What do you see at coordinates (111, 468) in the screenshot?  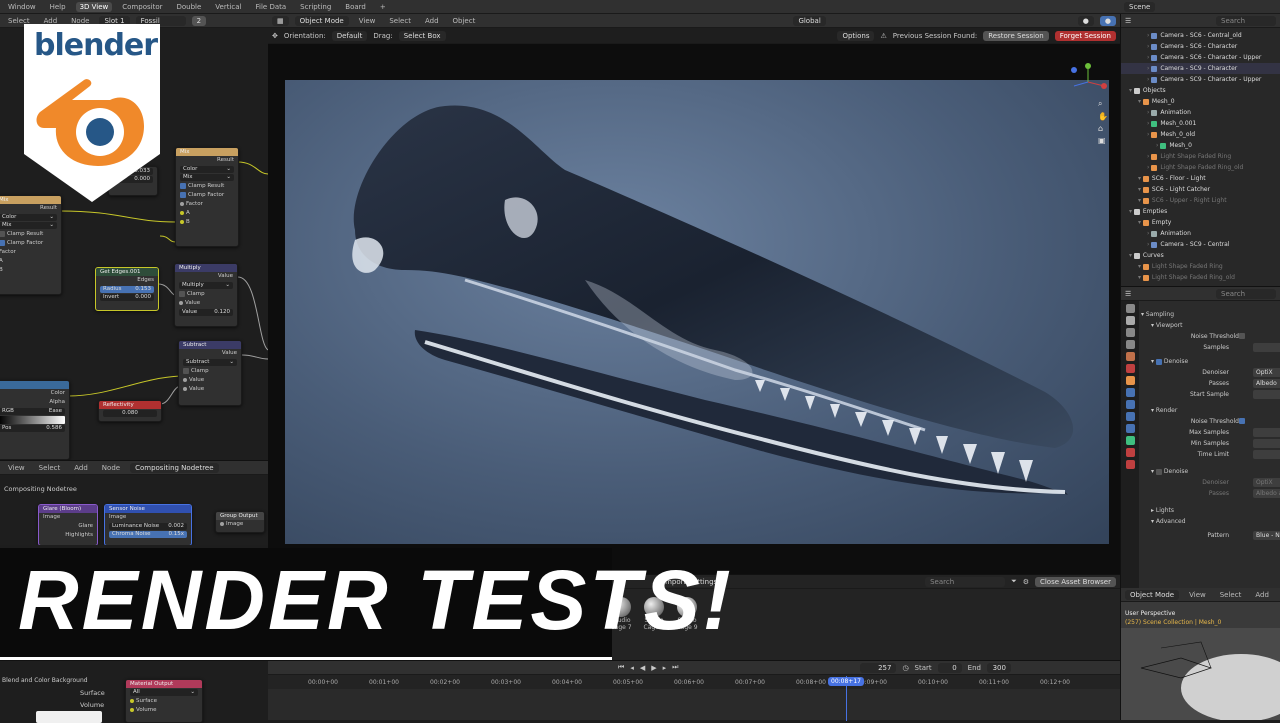 I see `comp-menu-node: Node` at bounding box center [111, 468].